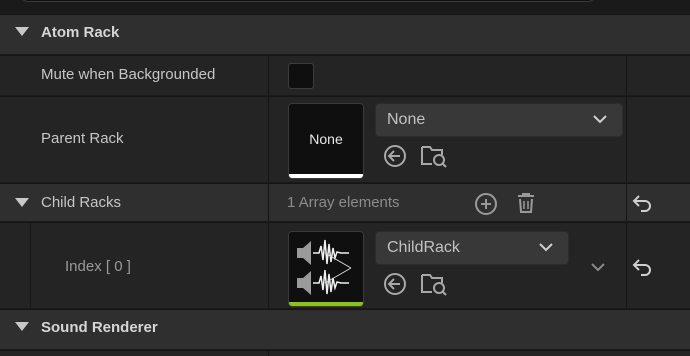 This screenshot has height=356, width=690. What do you see at coordinates (423, 247) in the screenshot?
I see `combo-value: ChildRack` at bounding box center [423, 247].